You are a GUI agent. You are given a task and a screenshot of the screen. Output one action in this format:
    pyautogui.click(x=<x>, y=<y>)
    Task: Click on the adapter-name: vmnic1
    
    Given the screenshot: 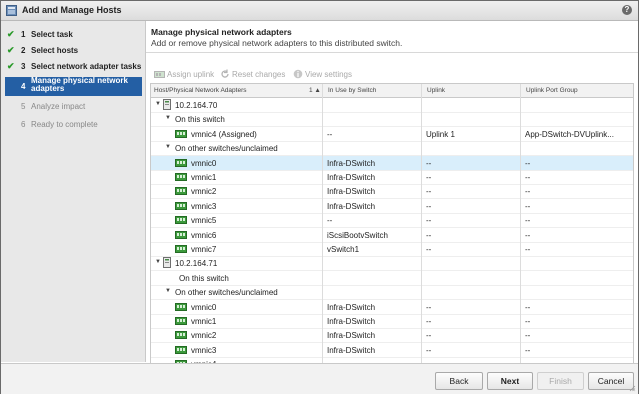 What is the action you would take?
    pyautogui.click(x=204, y=321)
    